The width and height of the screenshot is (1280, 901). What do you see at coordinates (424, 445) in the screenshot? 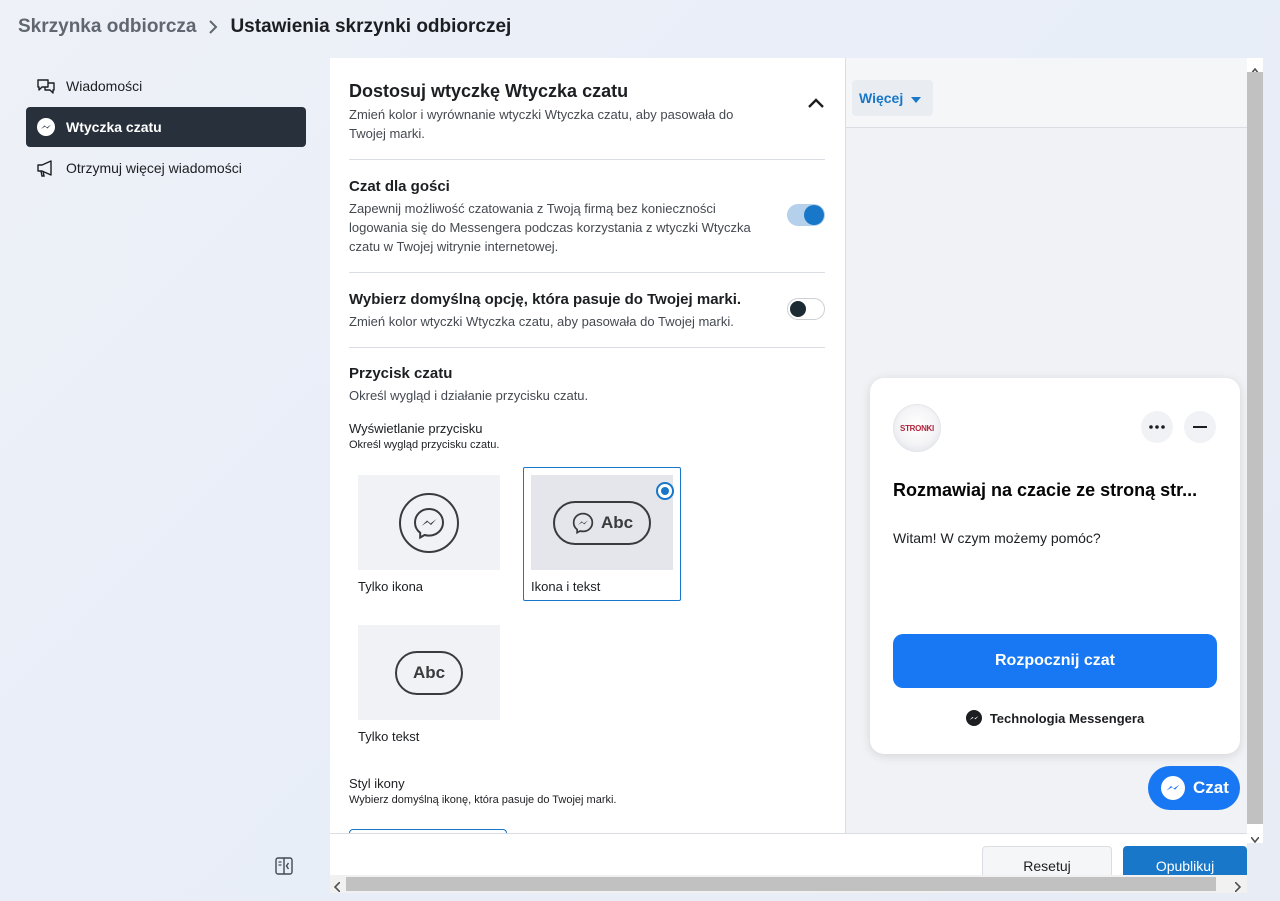
I see `button-display-hint: Określ wygląd przycisku czatu.` at bounding box center [424, 445].